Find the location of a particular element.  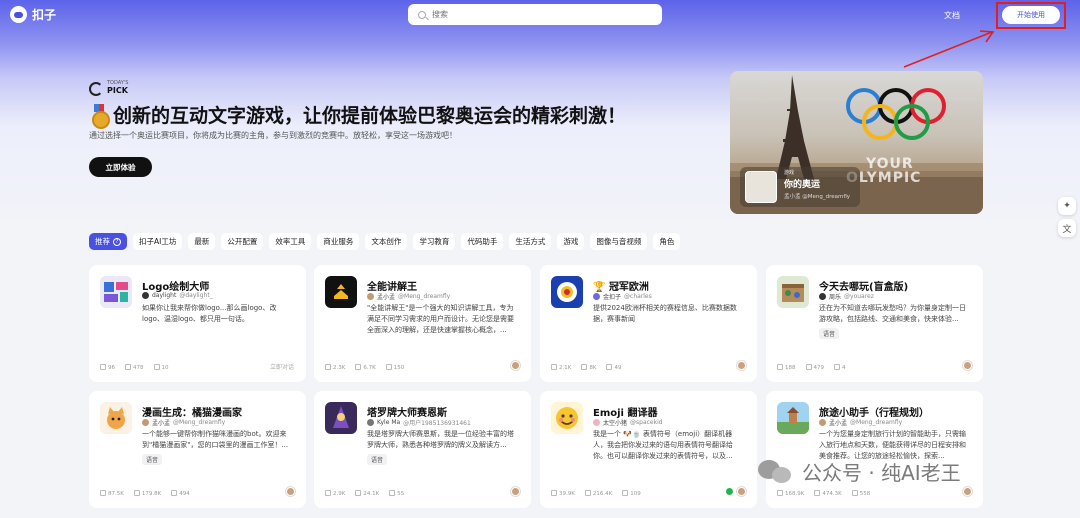

bot-author: 周乐 @youarez is located at coordinates (846, 296).